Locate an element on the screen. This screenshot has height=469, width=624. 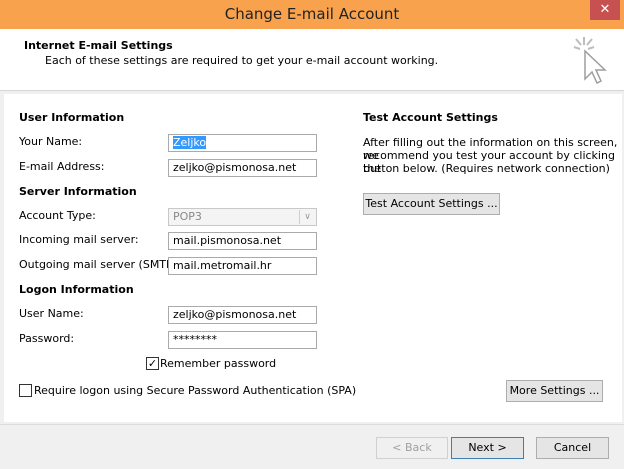
account-type-select: POP3 ∨ is located at coordinates (242, 217).